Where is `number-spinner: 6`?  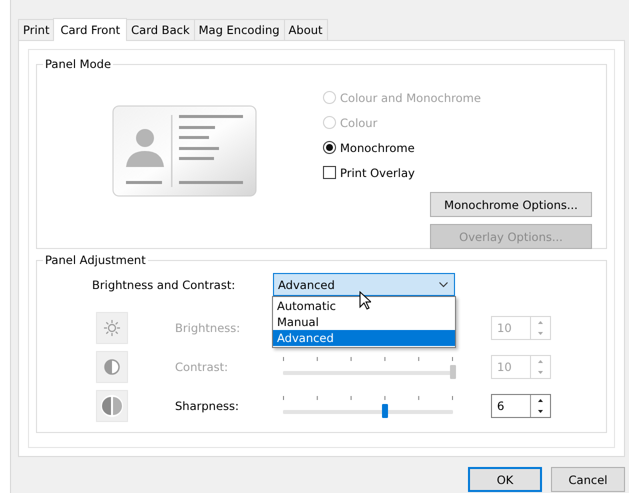 number-spinner: 6 is located at coordinates (521, 406).